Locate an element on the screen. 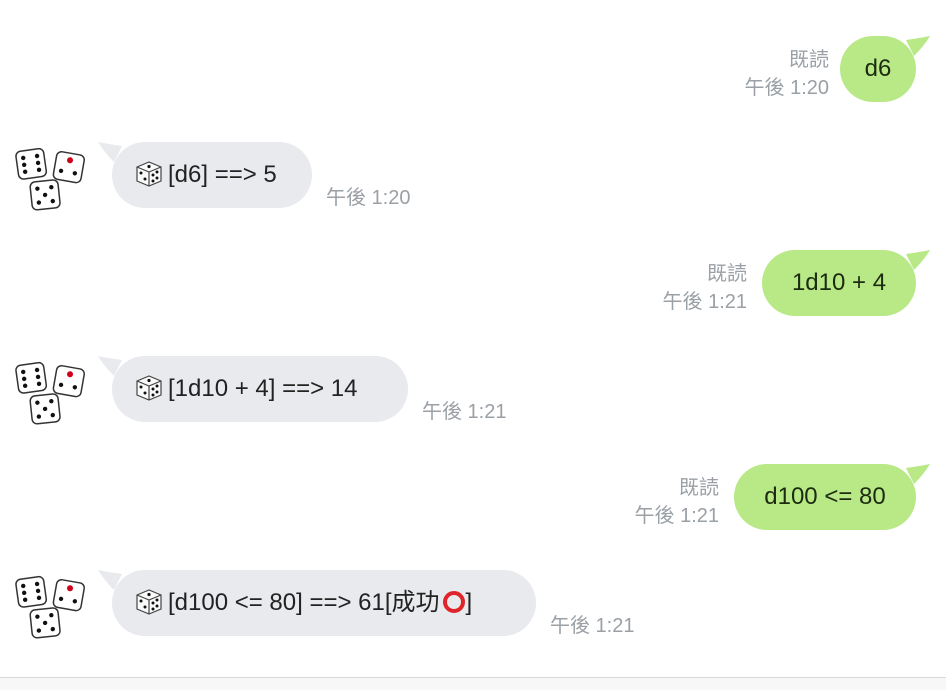  incoming-message-bubble: [d100 <= 80] ==> 61[成功 ] is located at coordinates (324, 603).